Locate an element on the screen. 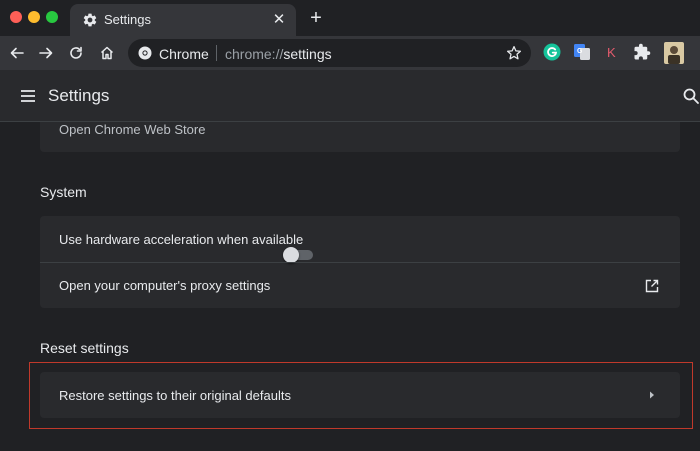 The height and width of the screenshot is (451, 700). k-extension-icon: K is located at coordinates (612, 52).